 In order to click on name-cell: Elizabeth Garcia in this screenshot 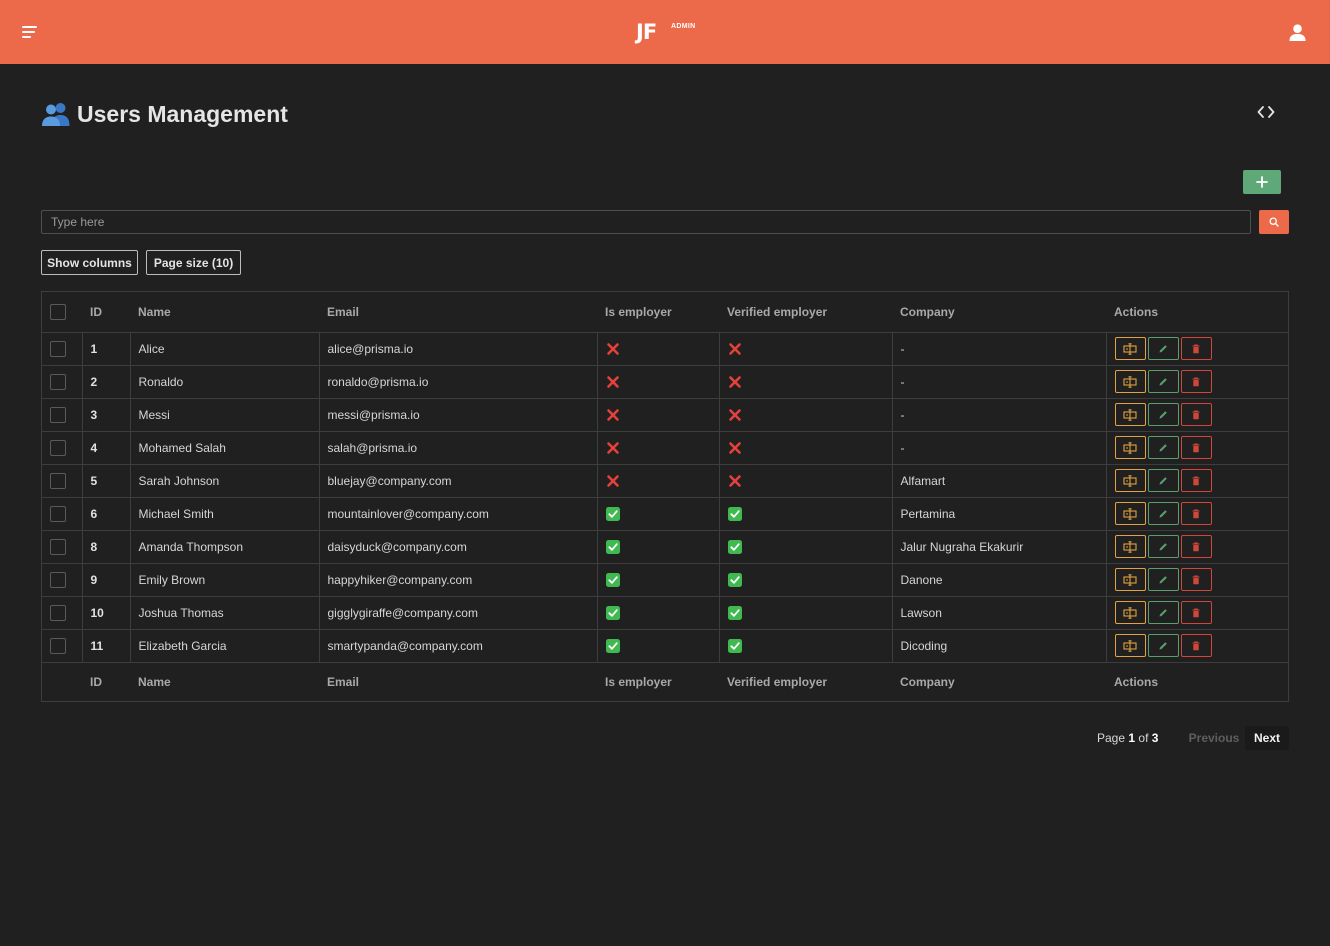, I will do `click(225, 645)`.